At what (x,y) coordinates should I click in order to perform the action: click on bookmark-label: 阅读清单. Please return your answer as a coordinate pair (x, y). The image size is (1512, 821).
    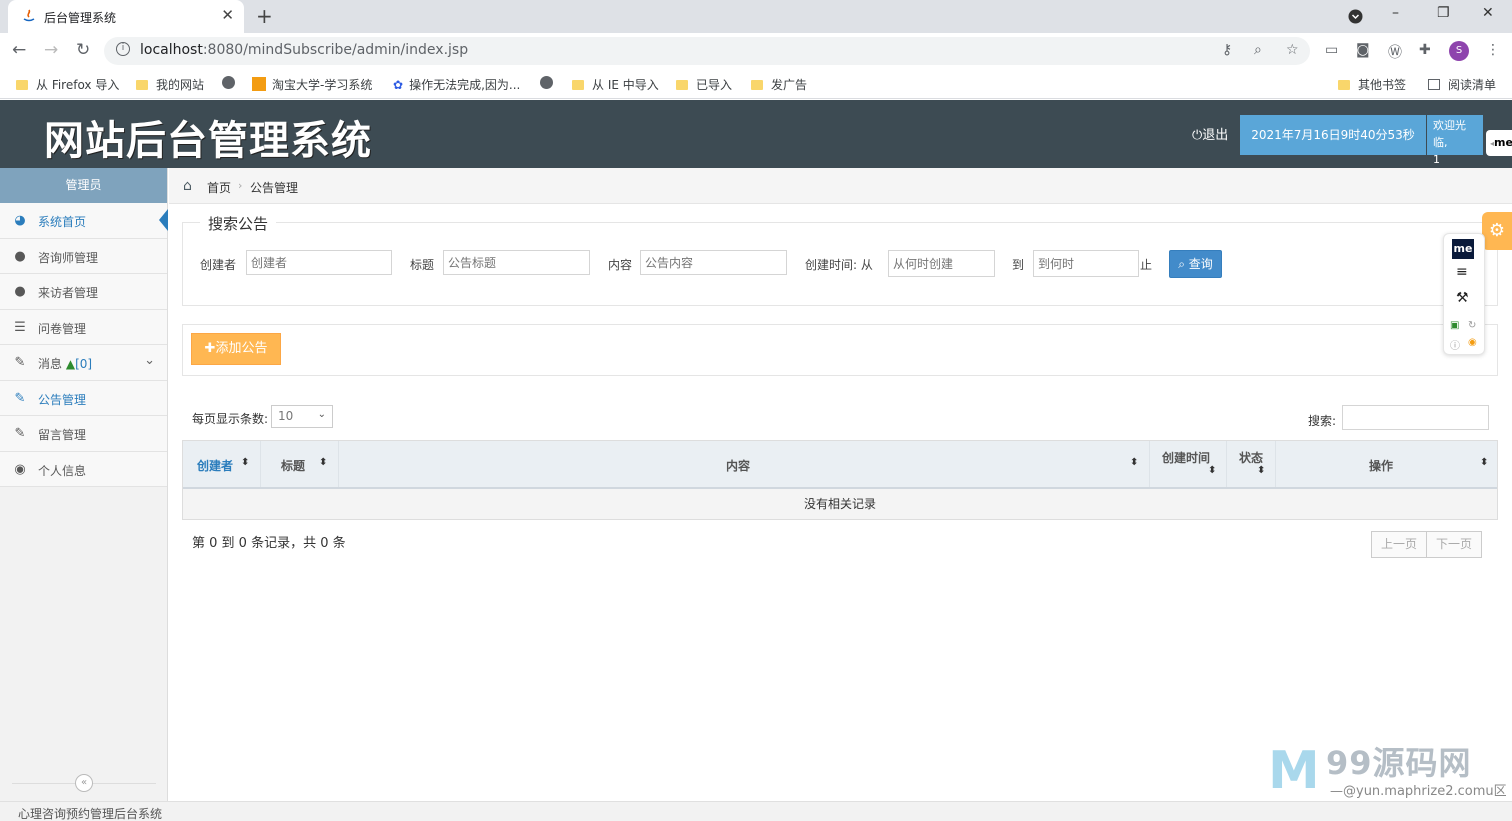
    Looking at the image, I should click on (1472, 85).